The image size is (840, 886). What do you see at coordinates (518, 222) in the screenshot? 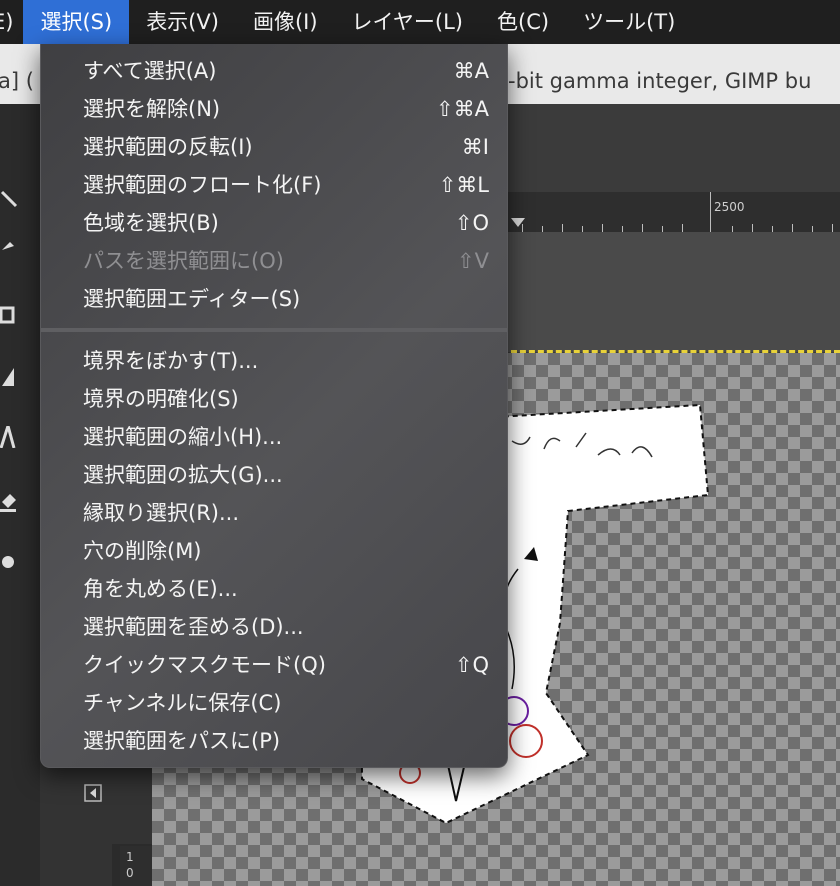
I see `ruler-pointer-marker` at bounding box center [518, 222].